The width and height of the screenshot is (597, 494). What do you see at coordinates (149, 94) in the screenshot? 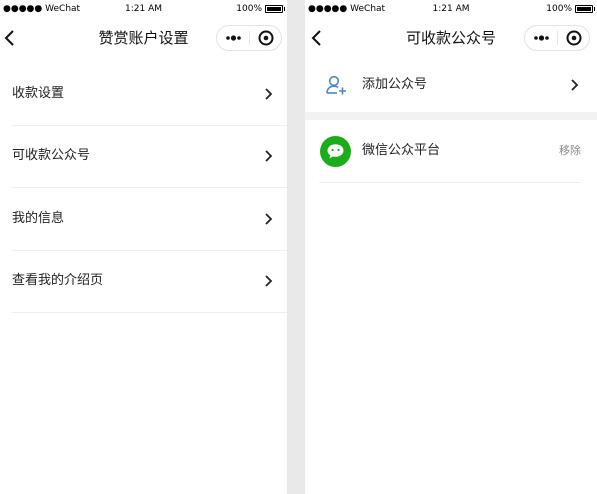
I see `menu-item-payment-settings: 收款设置` at bounding box center [149, 94].